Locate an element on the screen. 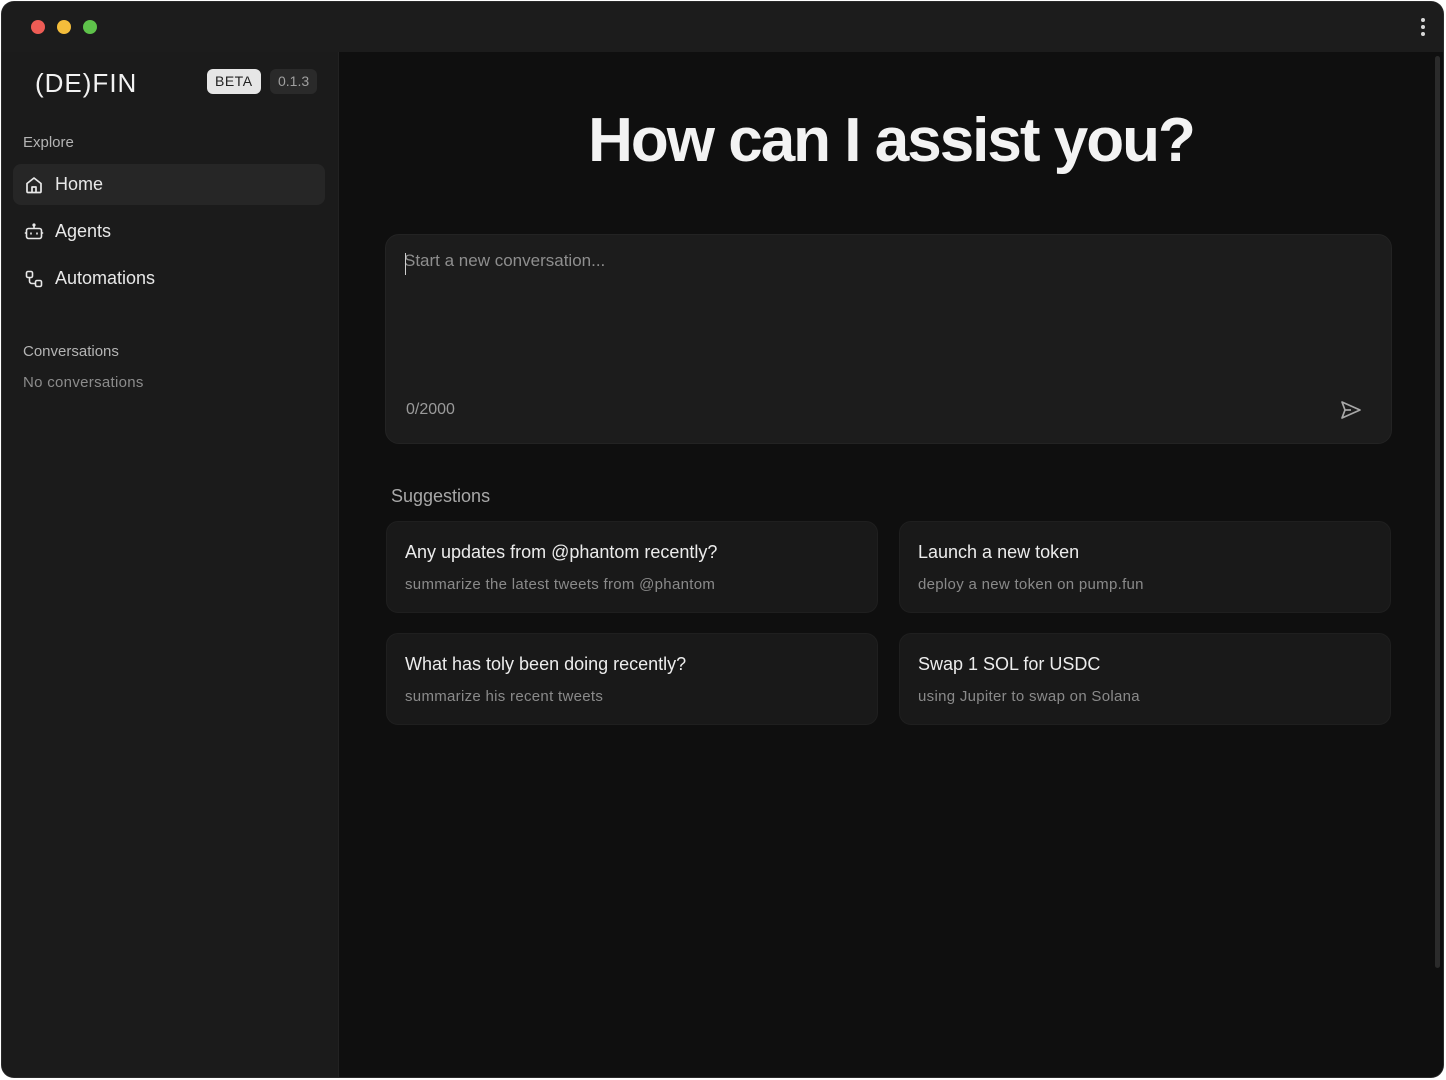 The width and height of the screenshot is (1446, 1080). sidebar-item-automations: Automations is located at coordinates (169, 278).